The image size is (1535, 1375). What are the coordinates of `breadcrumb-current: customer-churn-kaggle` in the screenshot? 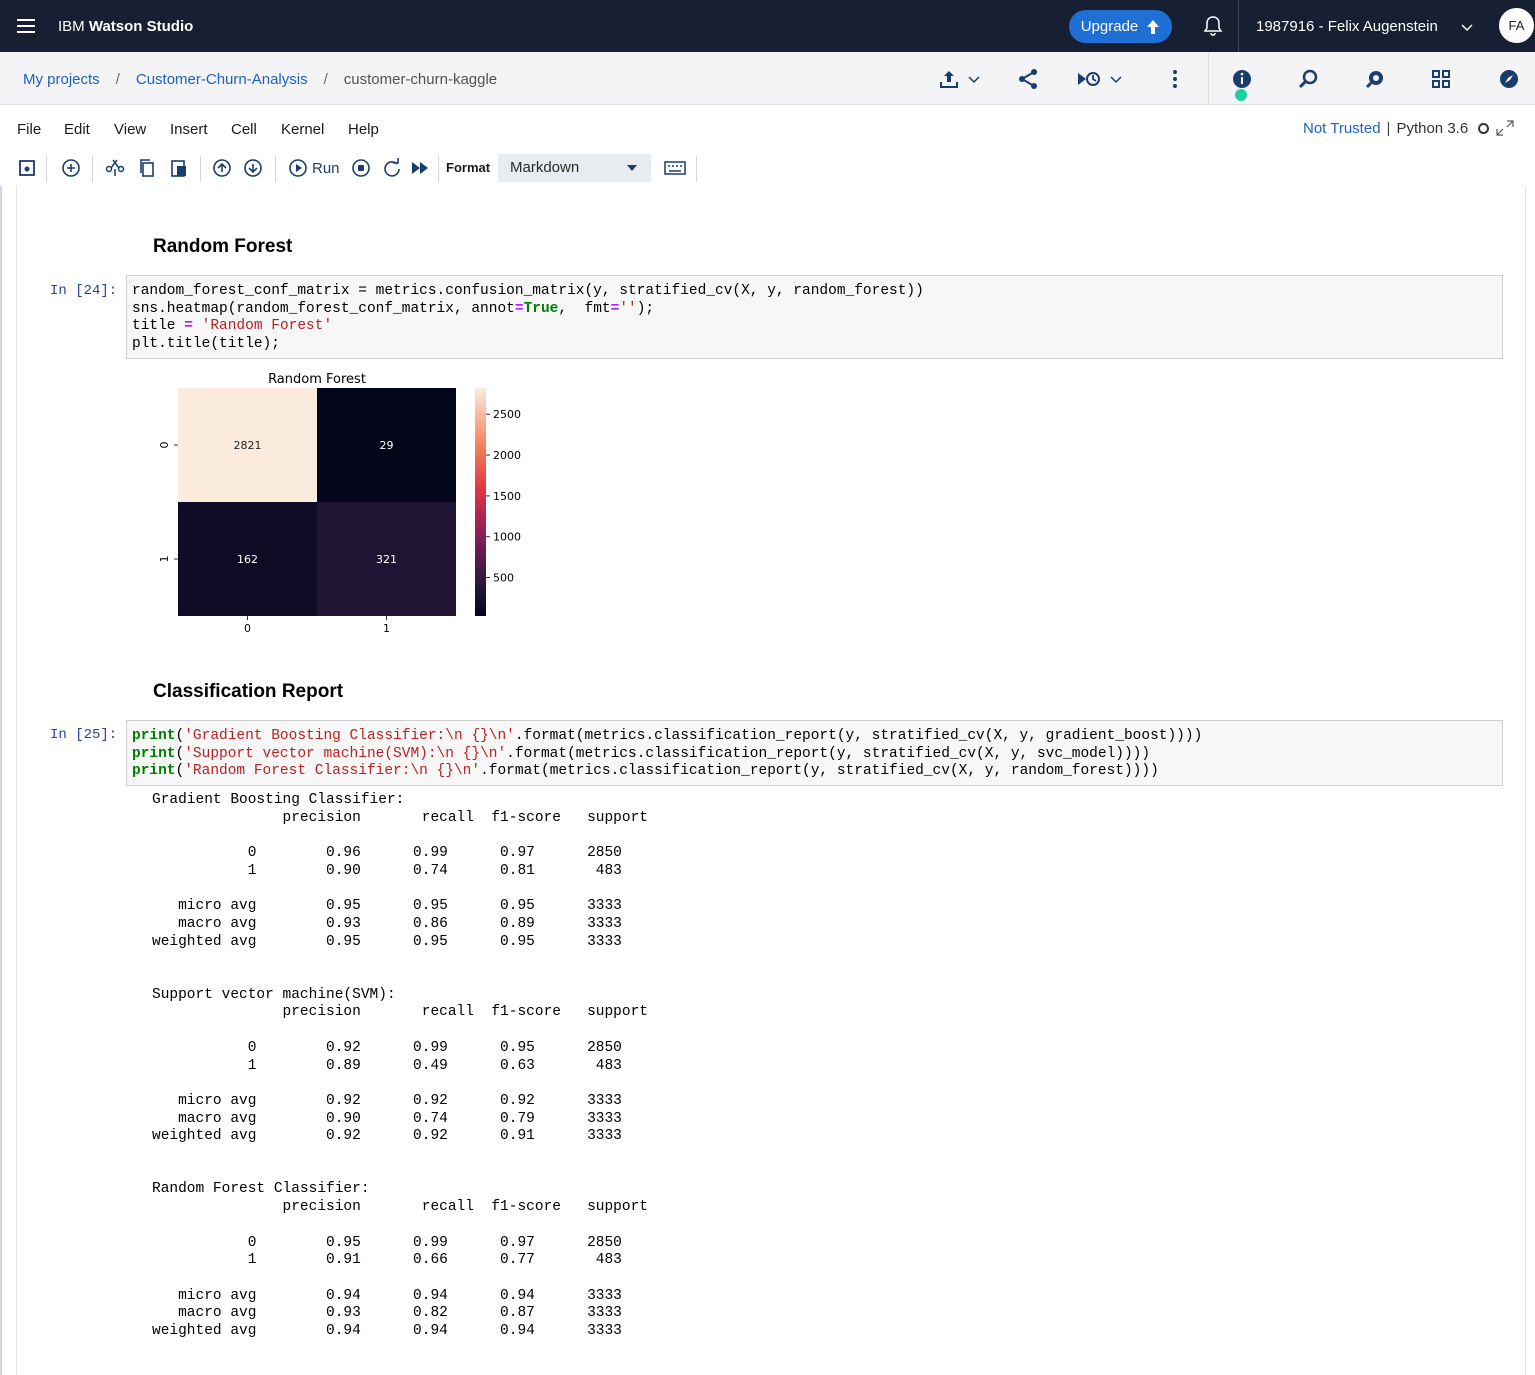 It's located at (420, 79).